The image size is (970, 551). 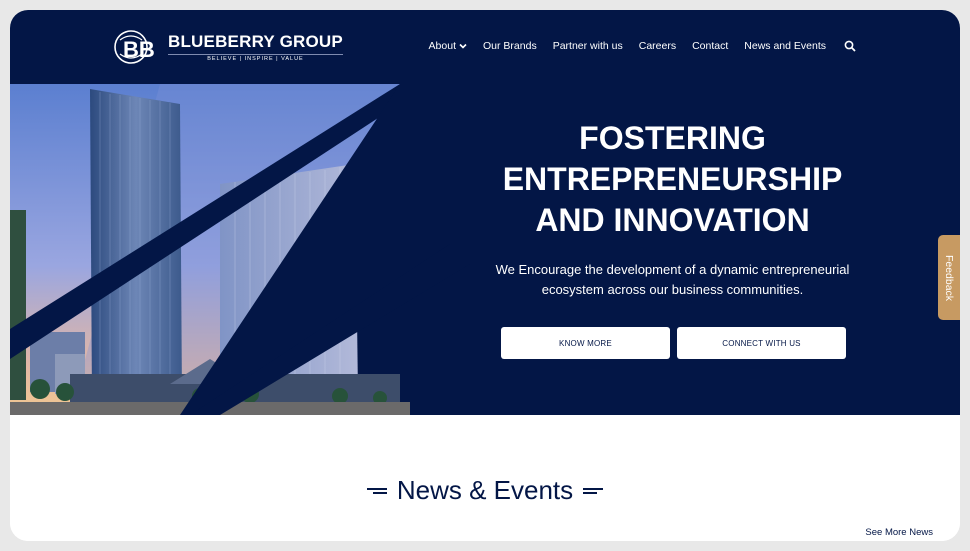 I want to click on feedback-tab: Feedback, so click(x=949, y=277).